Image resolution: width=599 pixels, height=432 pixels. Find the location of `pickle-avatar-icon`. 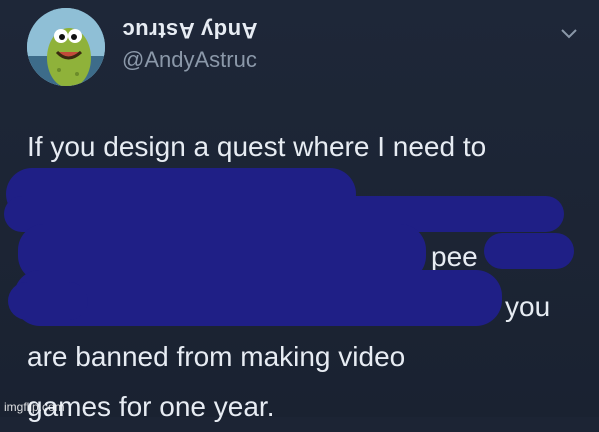

pickle-avatar-icon is located at coordinates (66, 47).